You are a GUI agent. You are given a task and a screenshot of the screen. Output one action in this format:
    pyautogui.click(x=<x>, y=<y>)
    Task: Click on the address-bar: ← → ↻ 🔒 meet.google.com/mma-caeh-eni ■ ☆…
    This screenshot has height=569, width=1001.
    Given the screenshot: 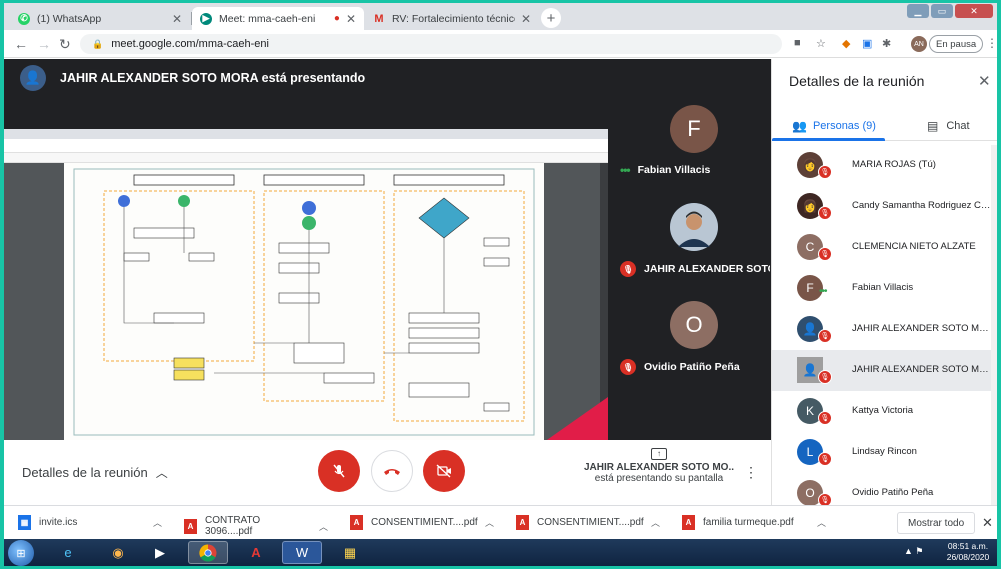 What is the action you would take?
    pyautogui.click(x=500, y=44)
    